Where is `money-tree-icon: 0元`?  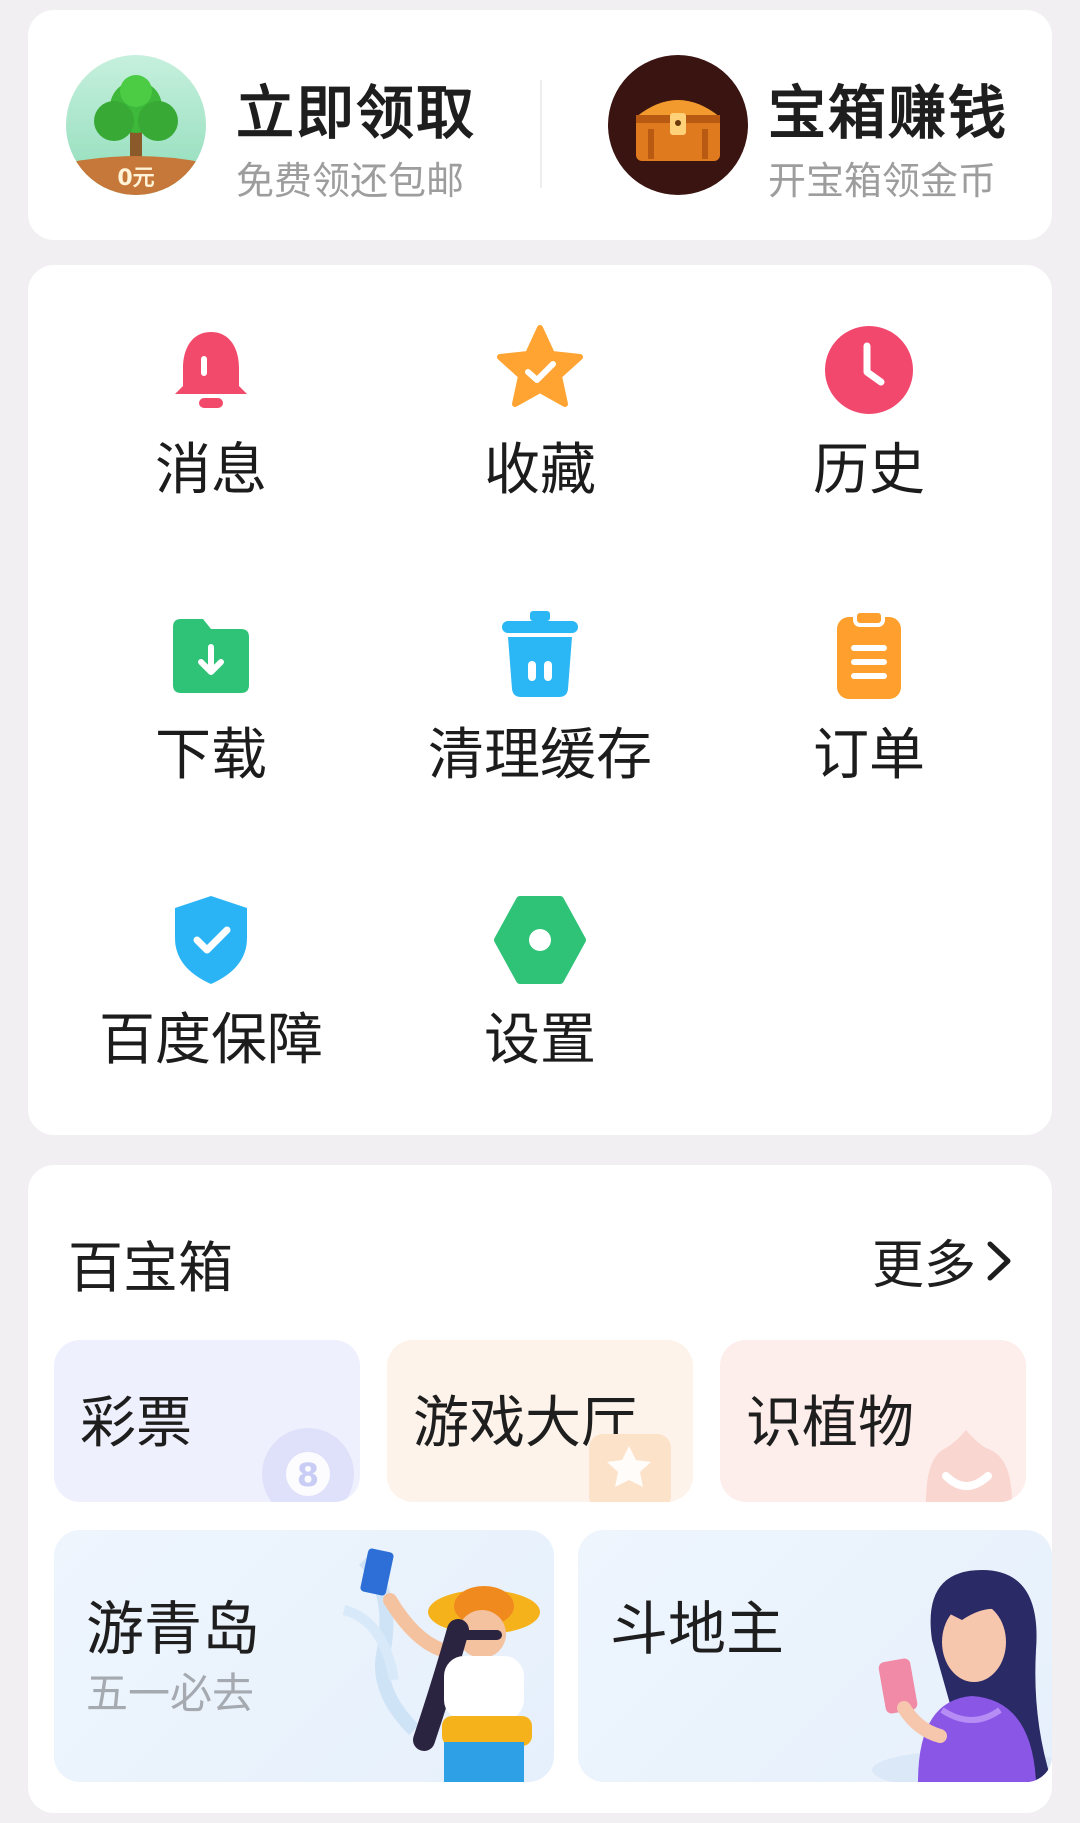
money-tree-icon: 0元 is located at coordinates (136, 125).